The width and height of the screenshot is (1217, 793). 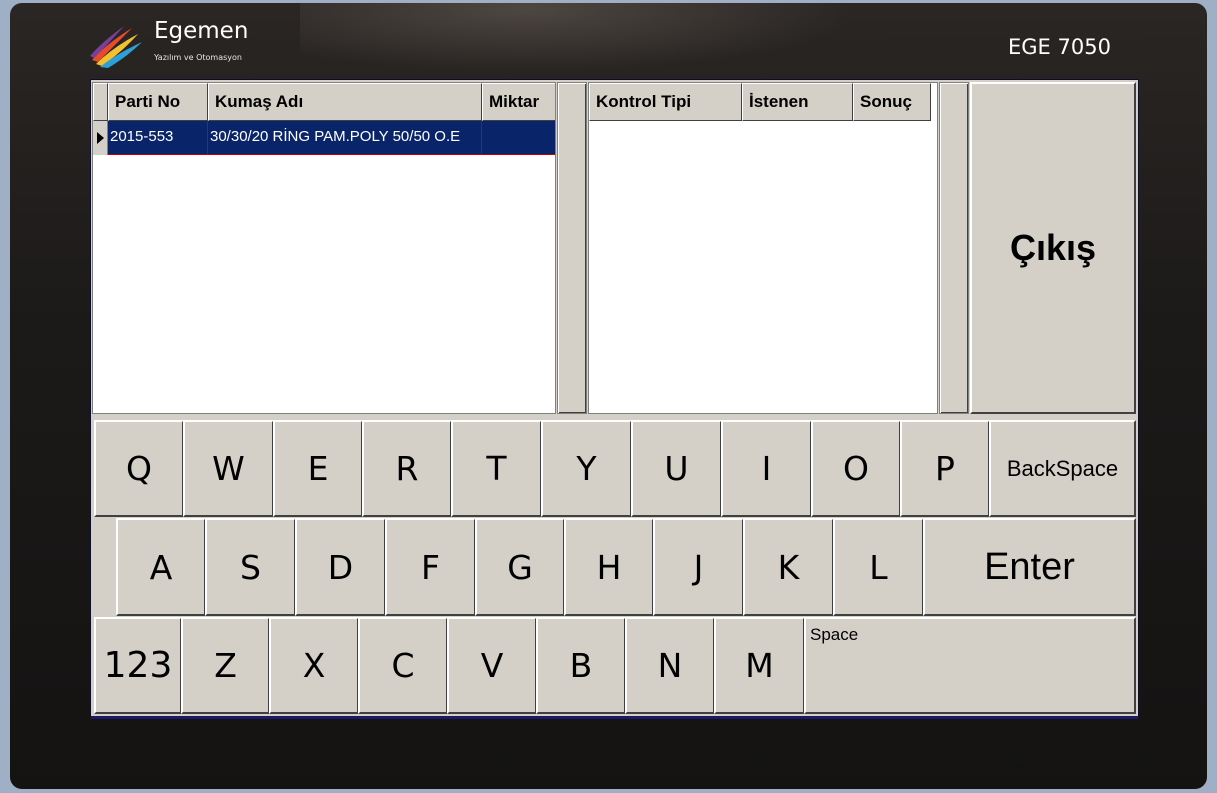 I want to click on exit-button: Çıkış, so click(x=1053, y=248).